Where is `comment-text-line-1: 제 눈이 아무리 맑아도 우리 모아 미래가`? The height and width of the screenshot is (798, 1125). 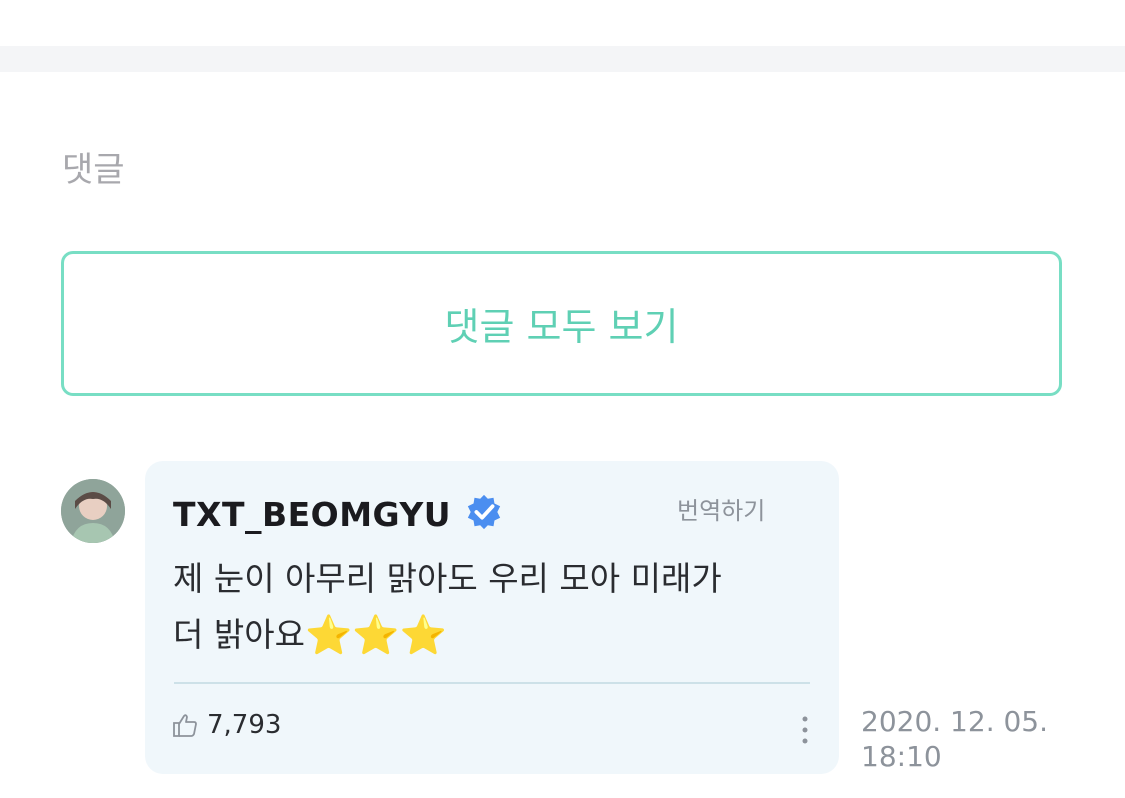 comment-text-line-1: 제 눈이 아무리 맑아도 우리 모아 미래가 is located at coordinates (447, 578).